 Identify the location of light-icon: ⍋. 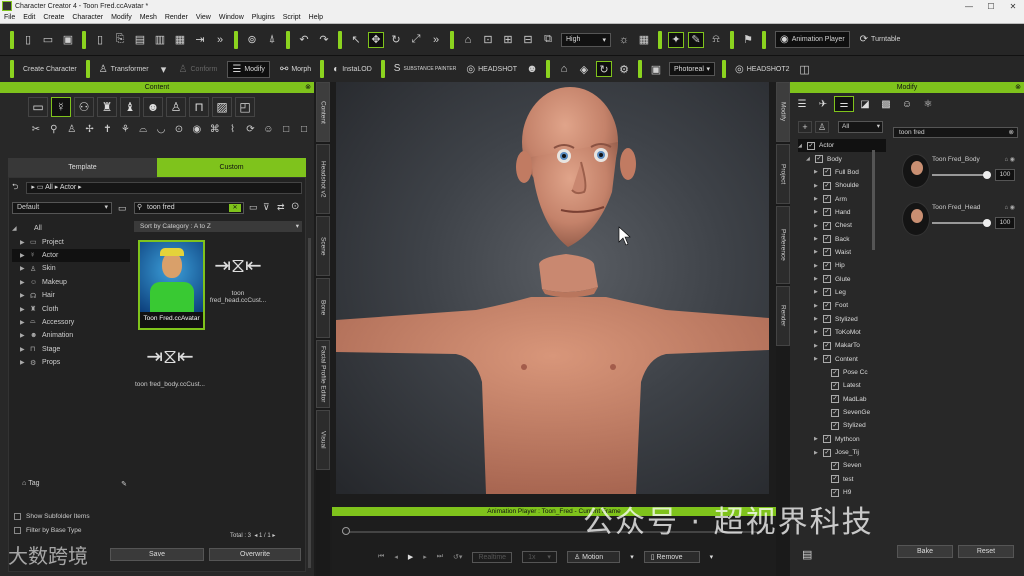
(272, 40).